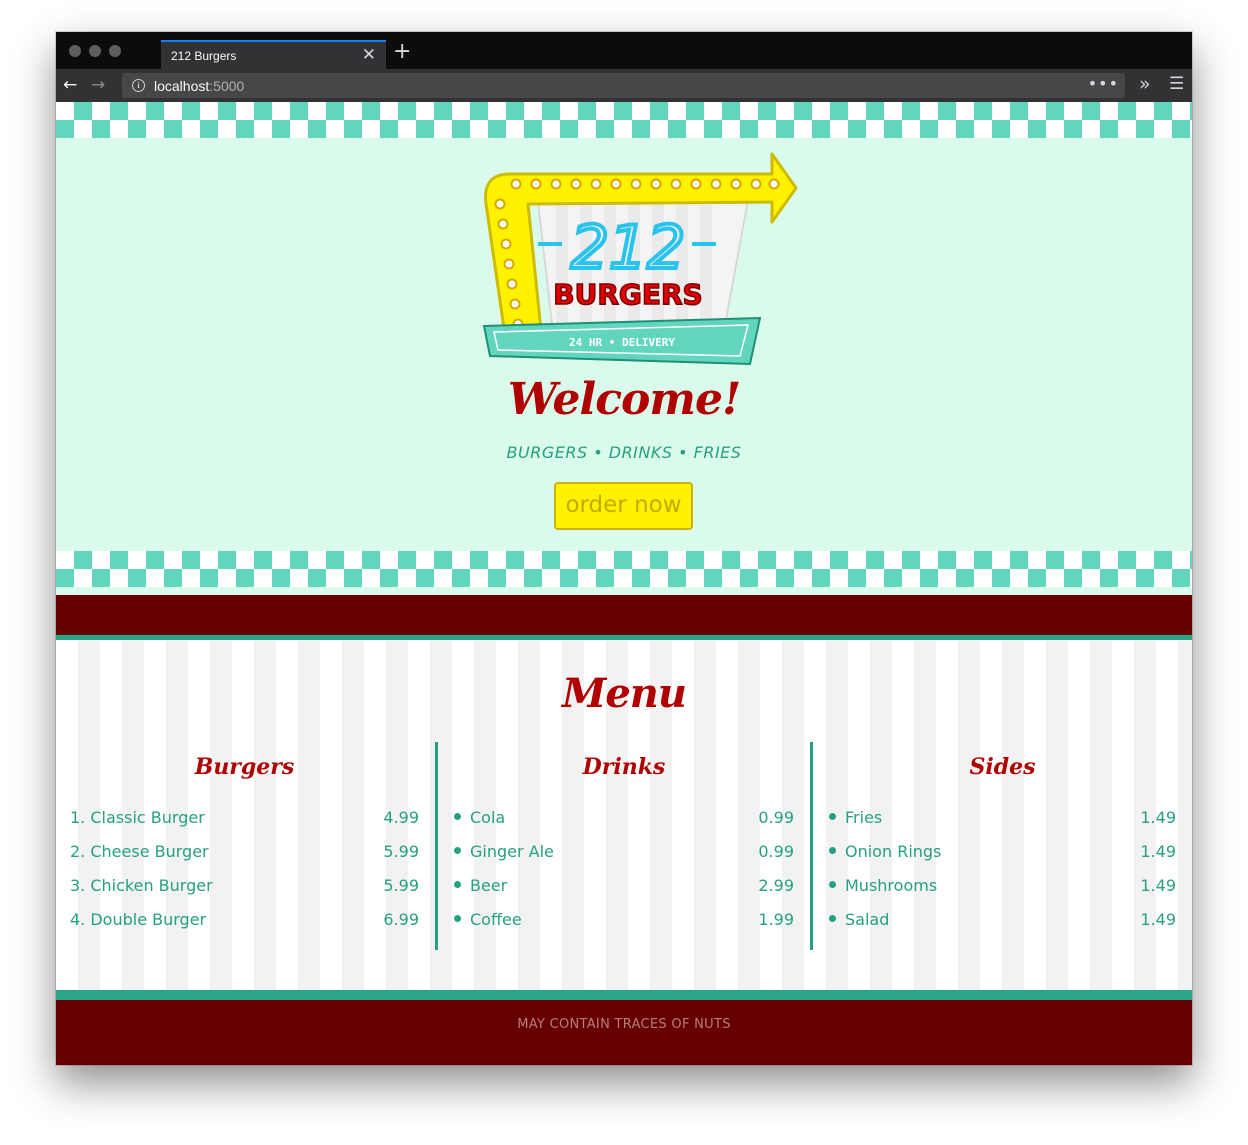  Describe the element at coordinates (891, 885) in the screenshot. I see `item-name: Mushrooms` at that location.